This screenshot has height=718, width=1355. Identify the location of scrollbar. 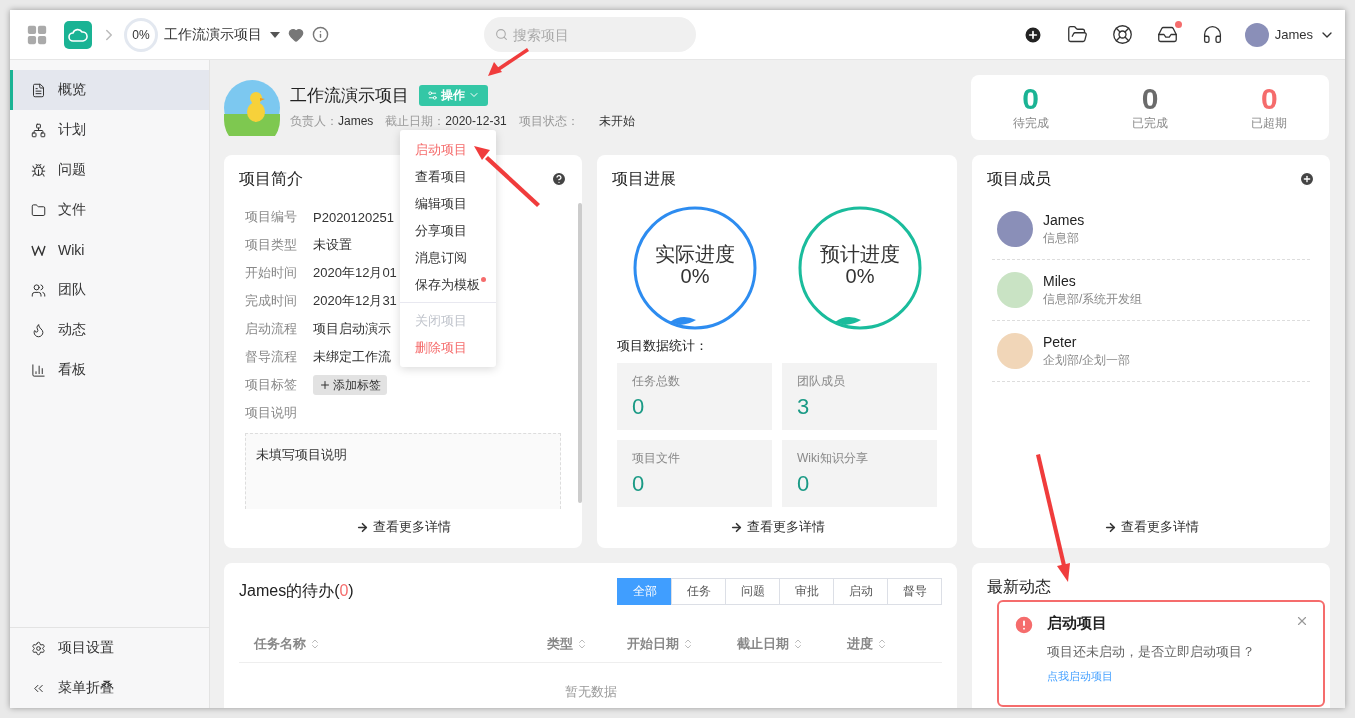
(580, 353).